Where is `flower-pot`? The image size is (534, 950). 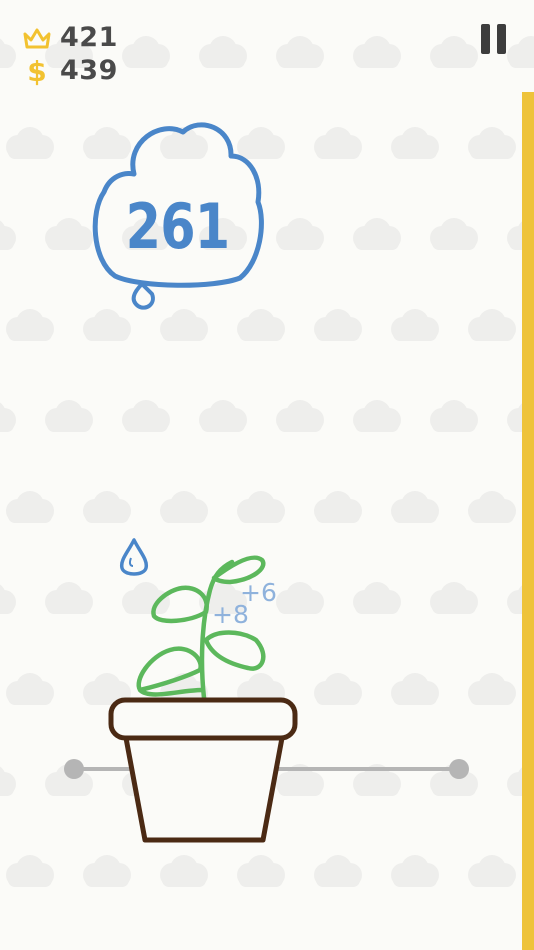
flower-pot is located at coordinates (203, 770).